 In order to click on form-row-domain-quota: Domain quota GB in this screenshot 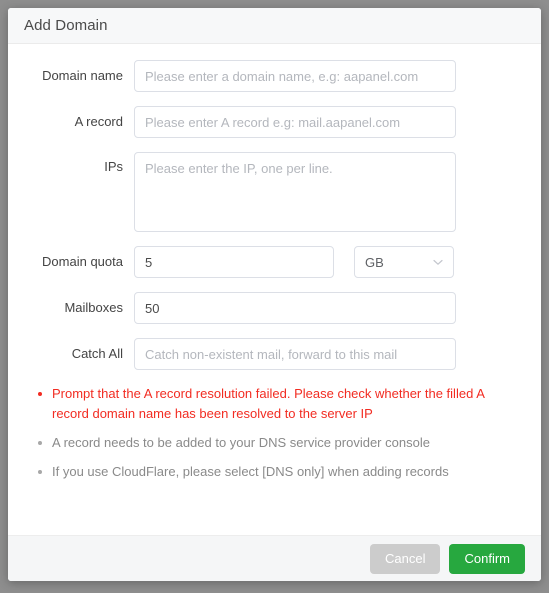, I will do `click(274, 262)`.